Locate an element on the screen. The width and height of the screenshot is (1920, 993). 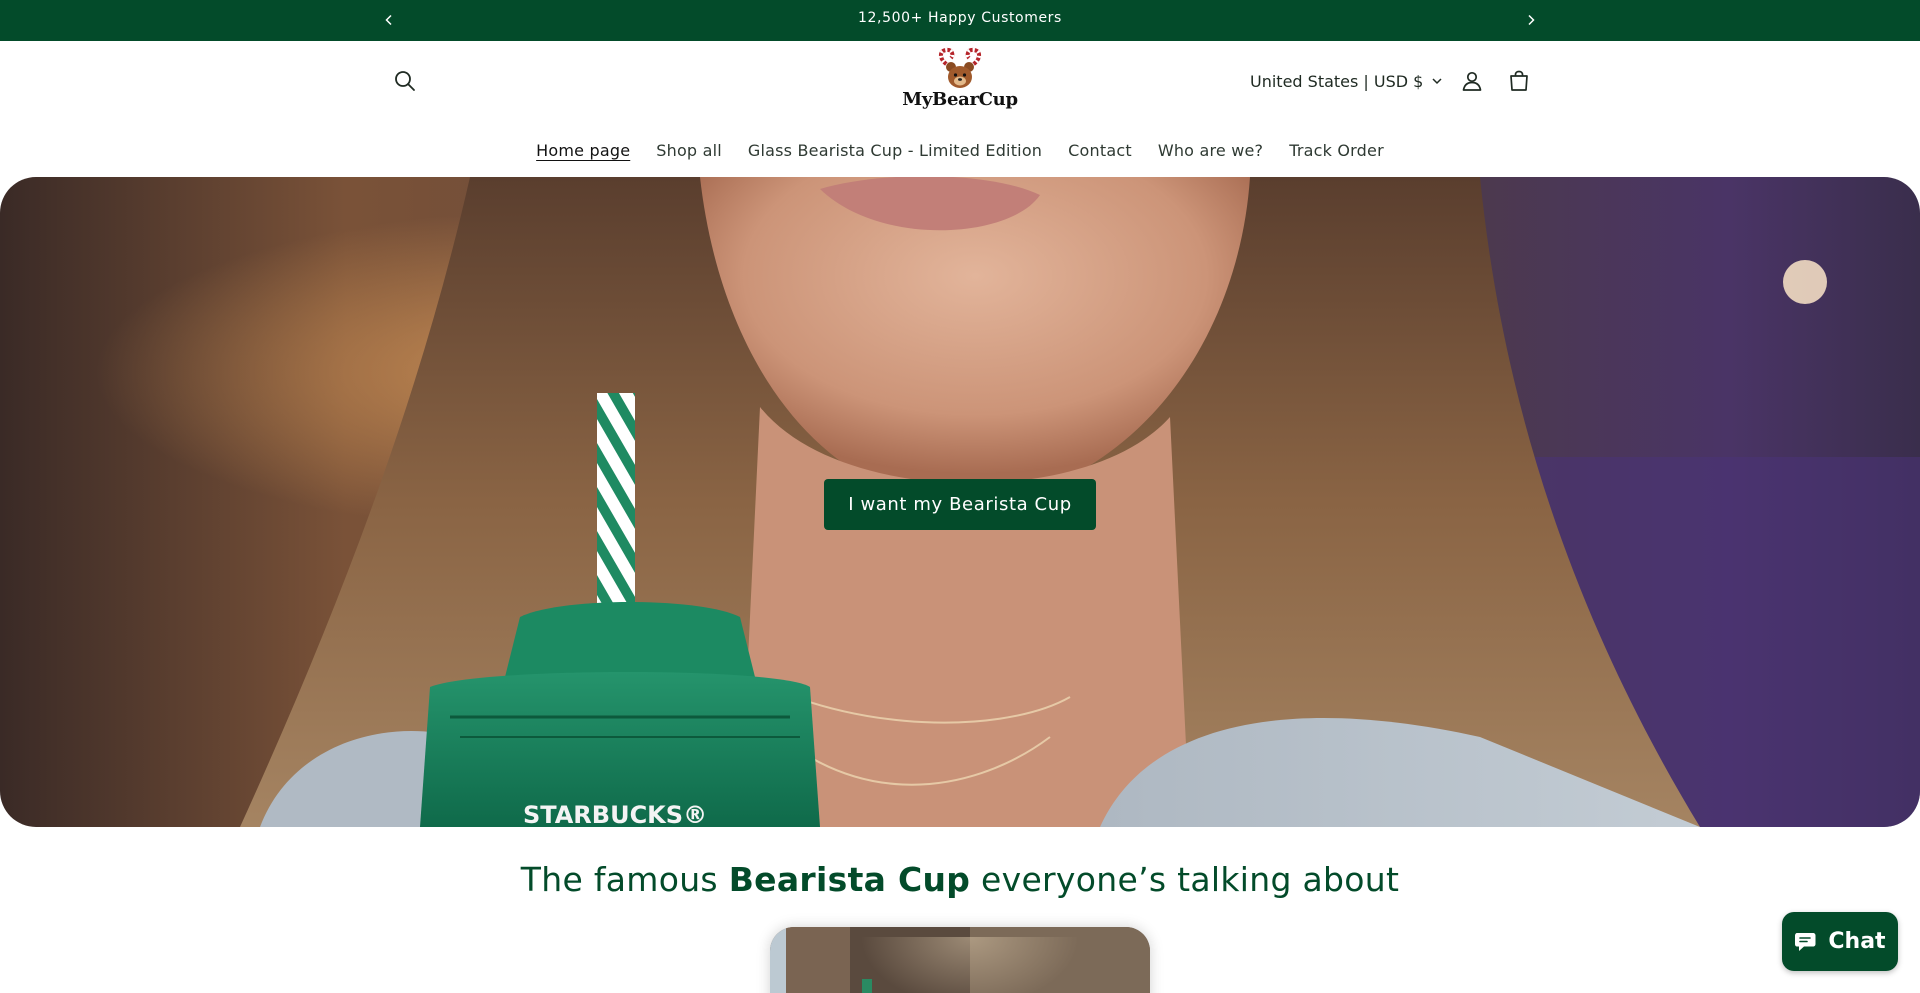
video-thumbnail-straw is located at coordinates (867, 986).